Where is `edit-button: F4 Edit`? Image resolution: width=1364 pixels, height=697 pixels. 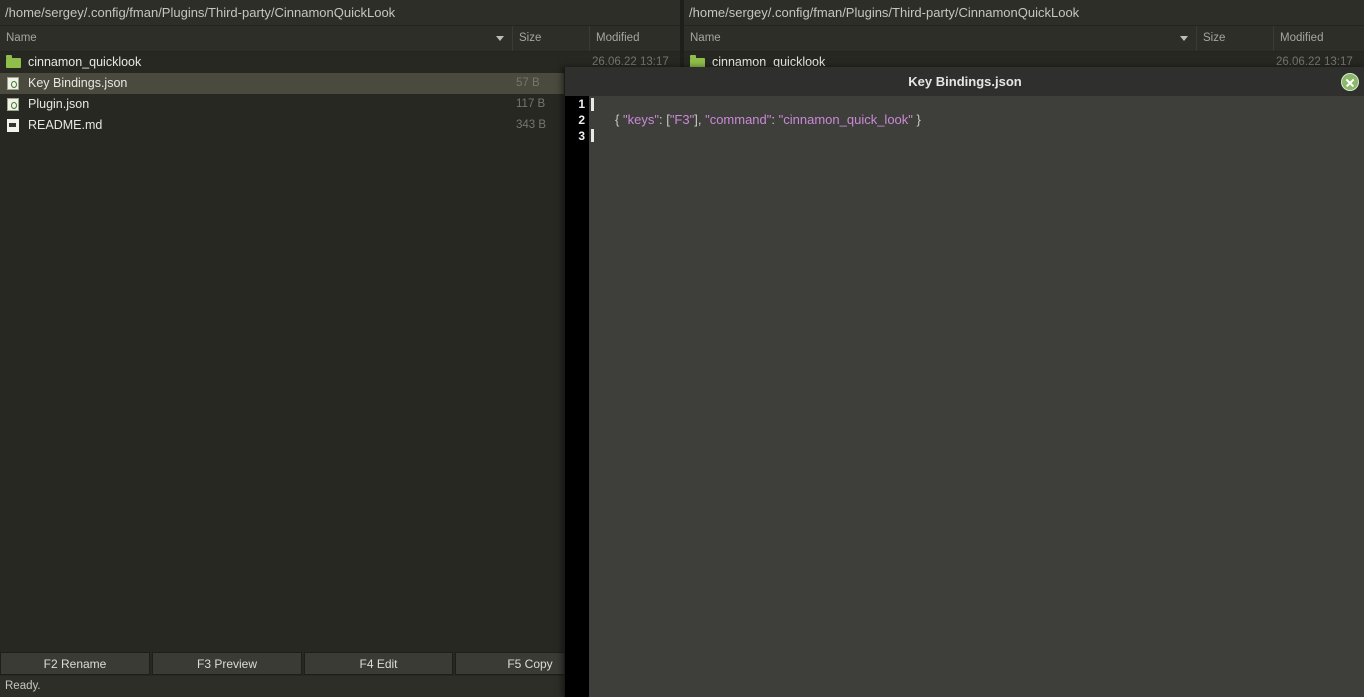 edit-button: F4 Edit is located at coordinates (378, 663).